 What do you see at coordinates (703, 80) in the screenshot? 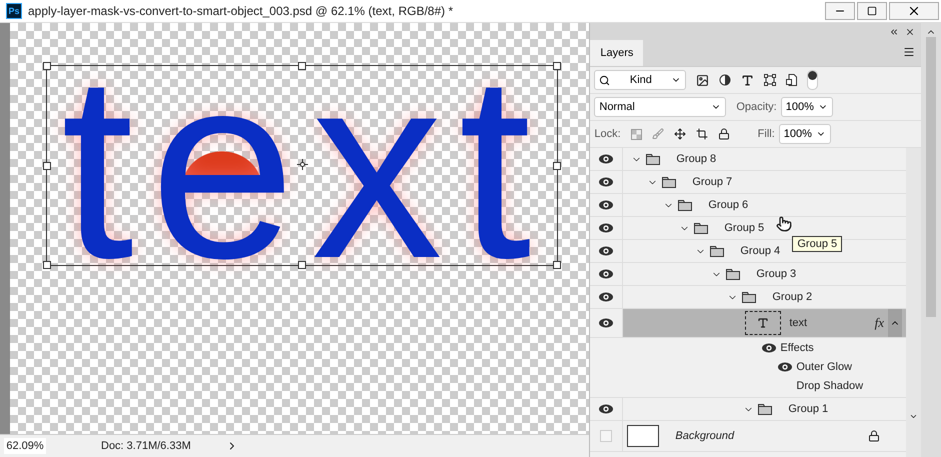
I see `image-icon` at bounding box center [703, 80].